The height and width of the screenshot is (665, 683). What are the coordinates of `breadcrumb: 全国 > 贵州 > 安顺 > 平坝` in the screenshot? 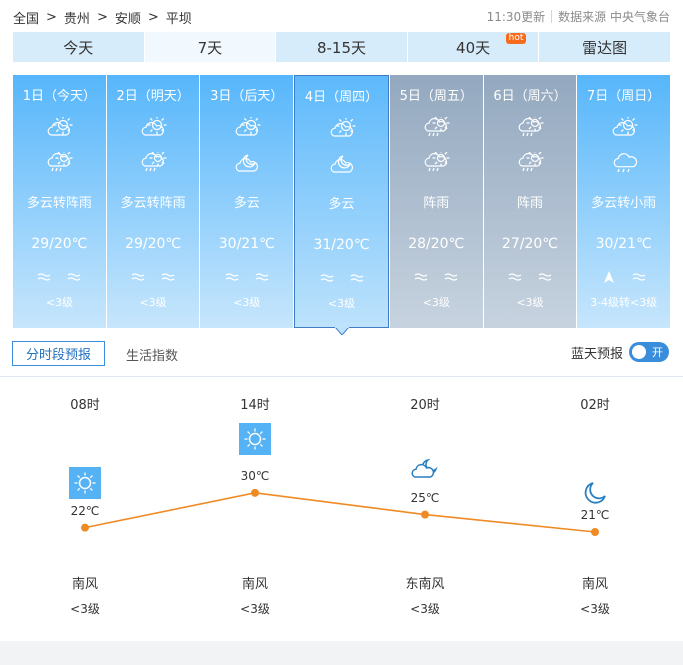 It's located at (102, 17).